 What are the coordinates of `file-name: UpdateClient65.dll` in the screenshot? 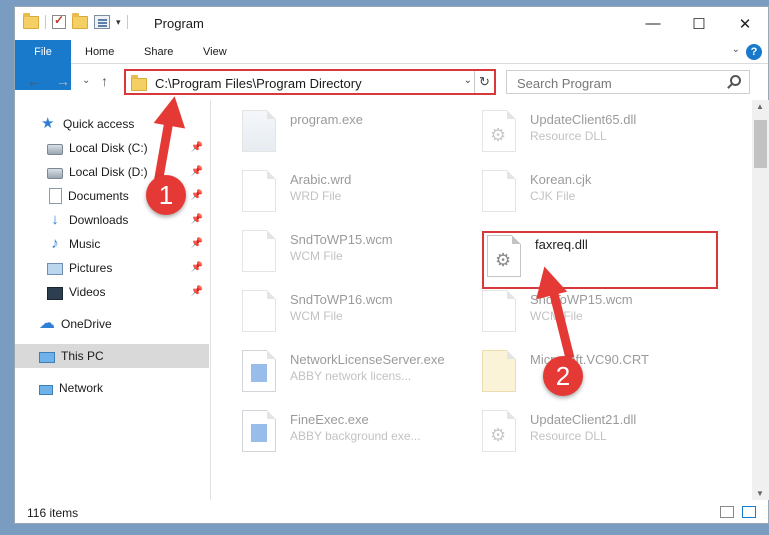 It's located at (583, 119).